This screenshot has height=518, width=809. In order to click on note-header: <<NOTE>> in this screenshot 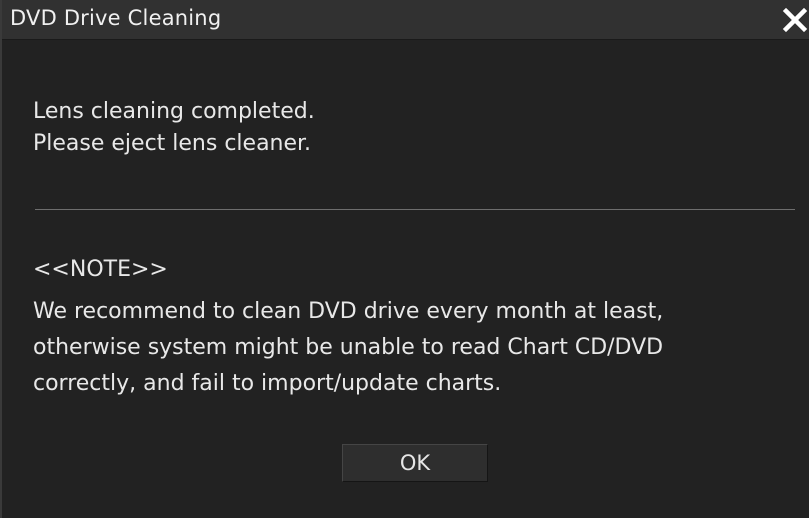, I will do `click(100, 269)`.